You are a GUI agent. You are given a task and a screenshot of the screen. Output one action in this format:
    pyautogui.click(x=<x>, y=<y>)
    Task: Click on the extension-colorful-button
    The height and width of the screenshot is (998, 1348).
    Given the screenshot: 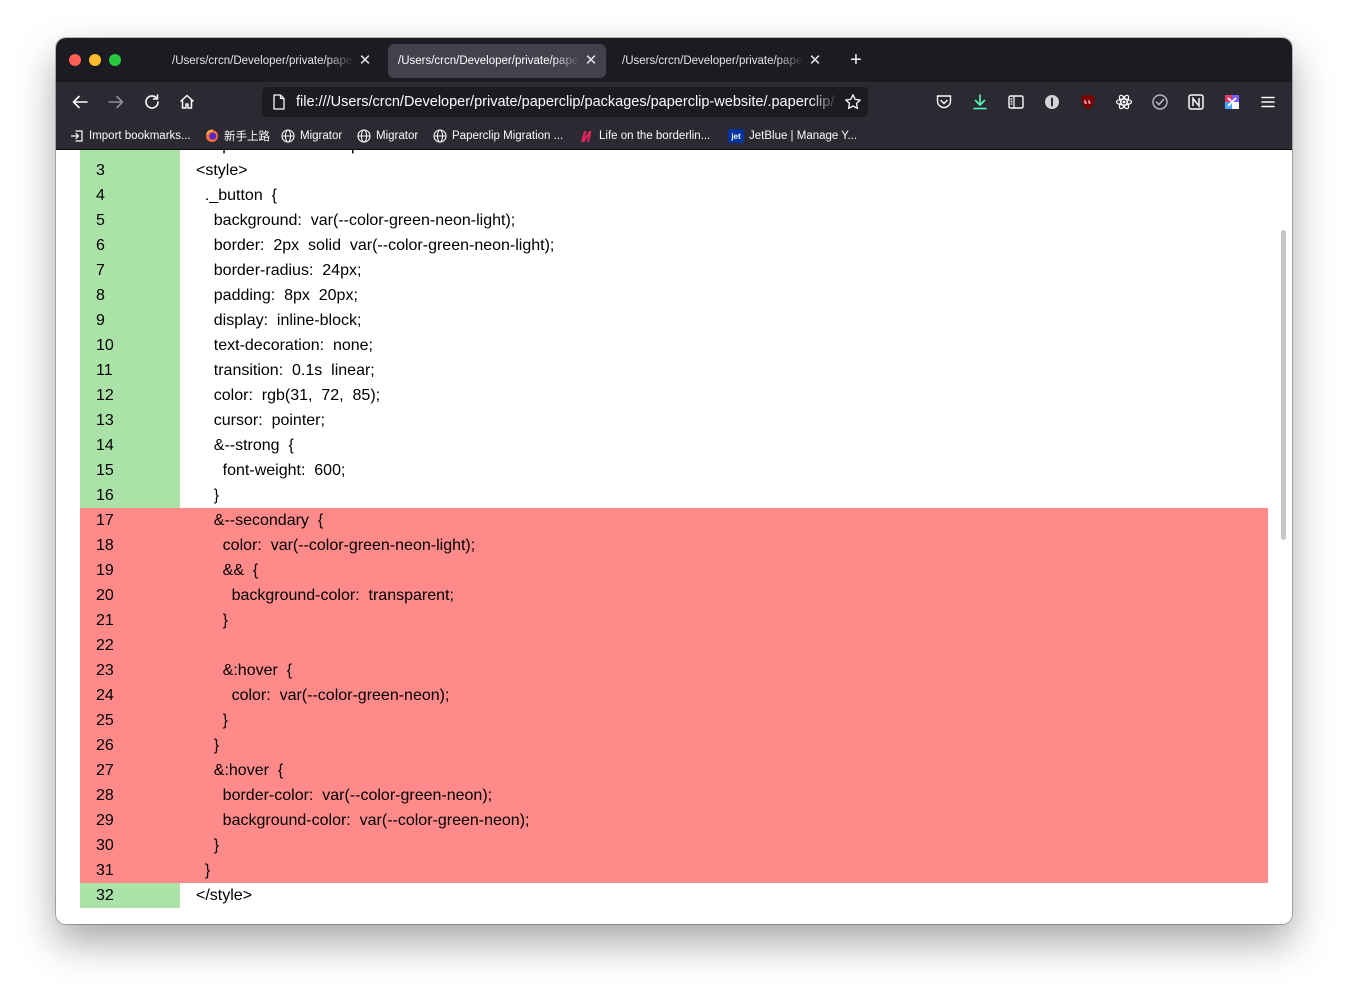 What is the action you would take?
    pyautogui.click(x=1232, y=102)
    